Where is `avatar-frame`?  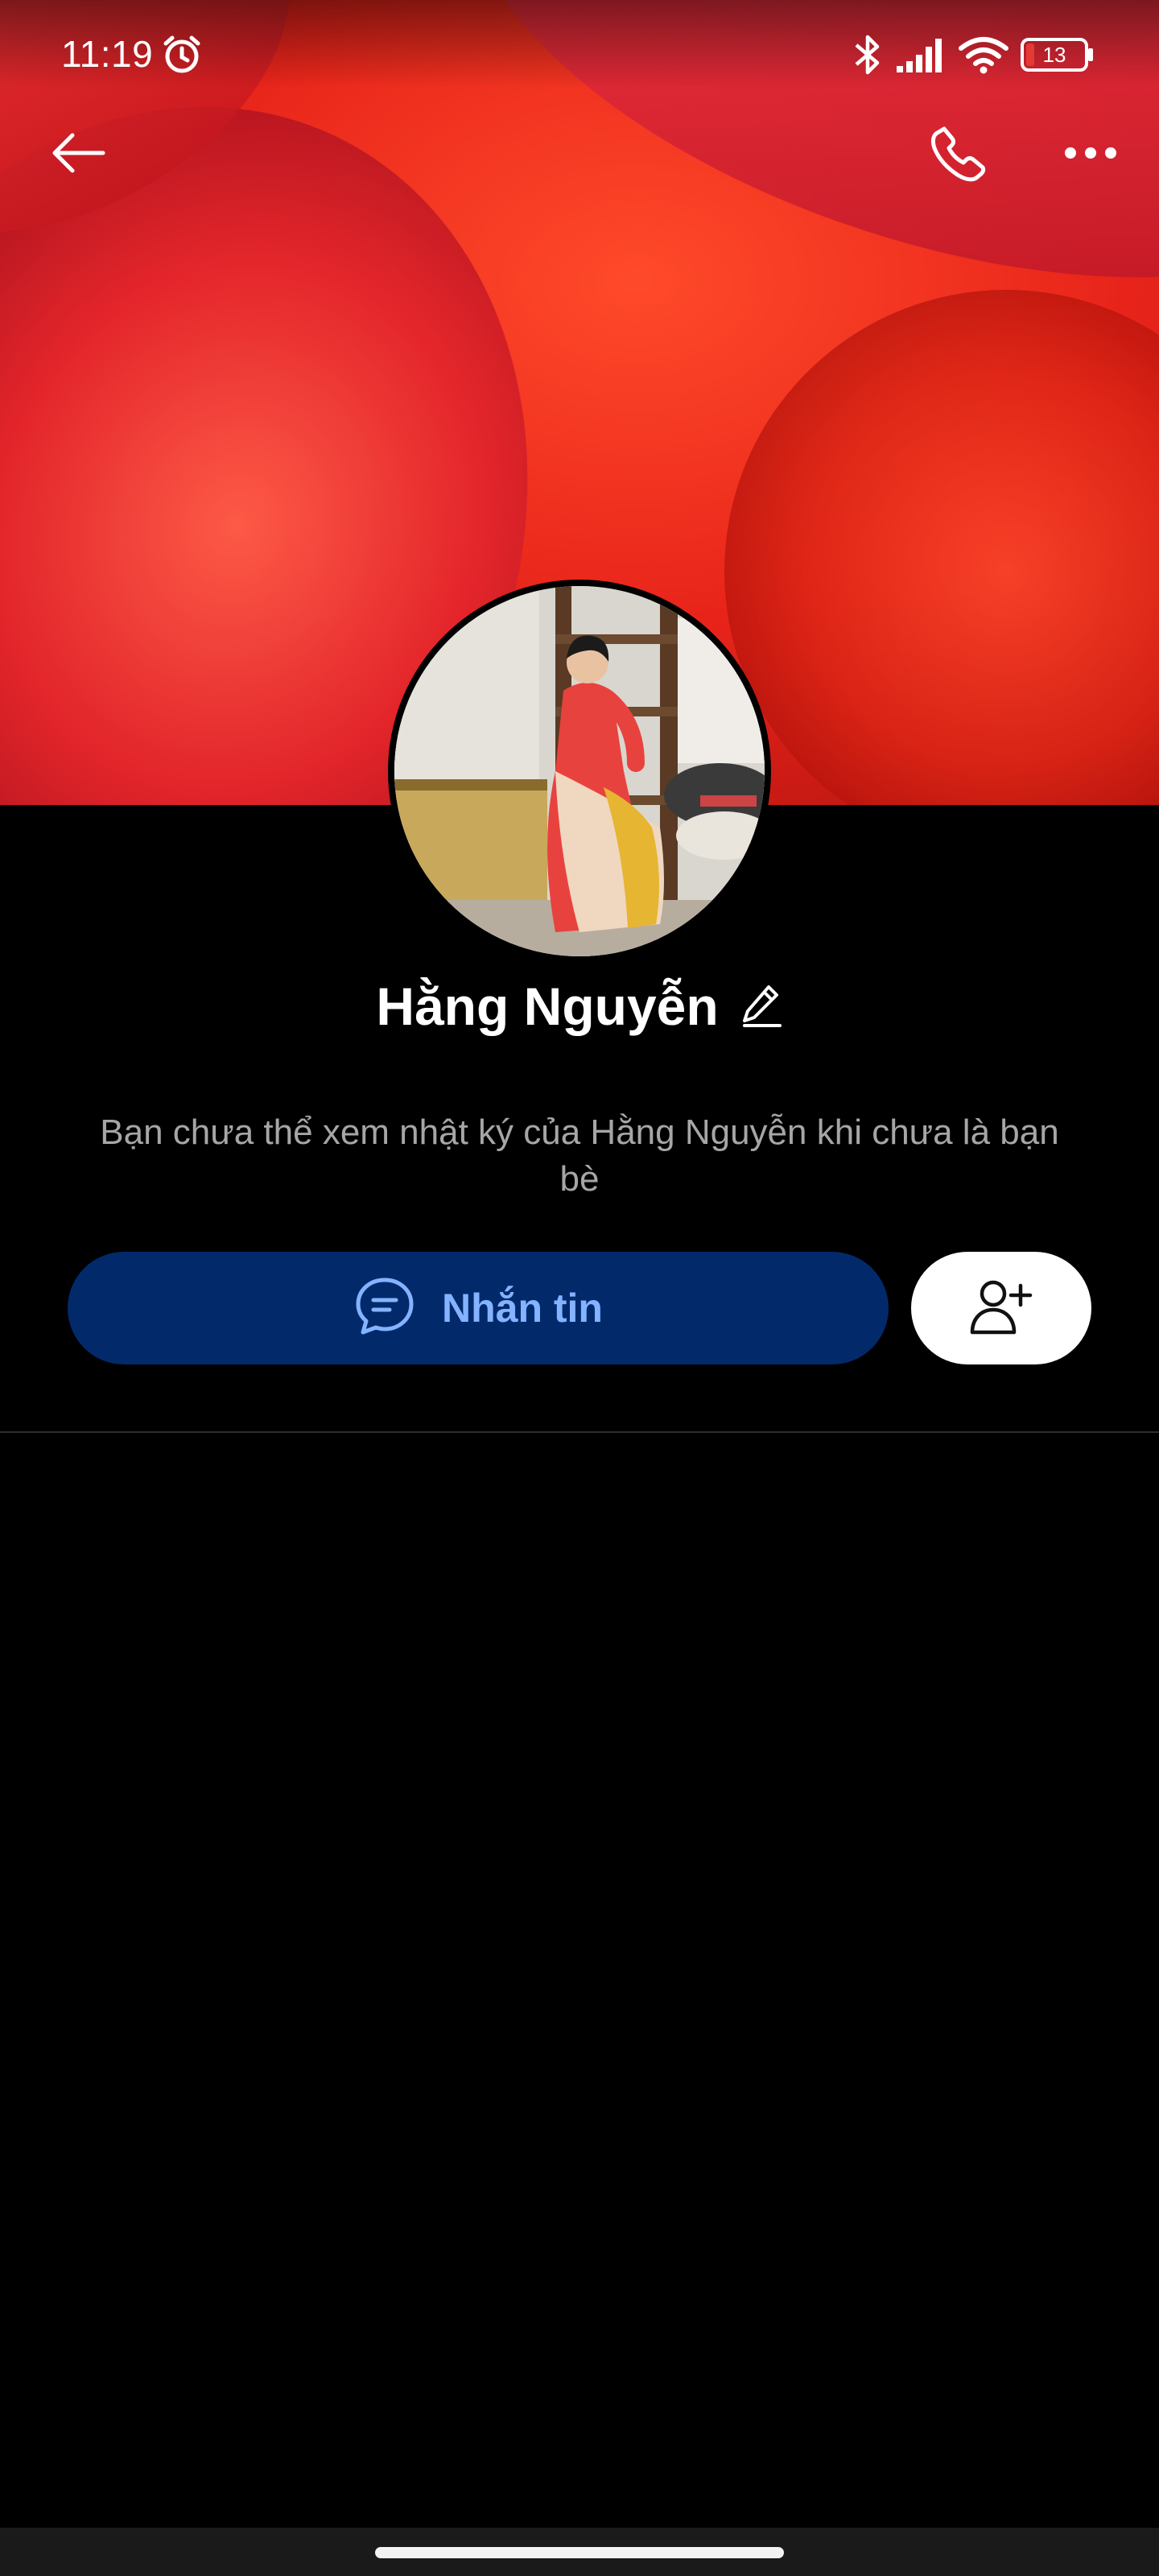
avatar-frame is located at coordinates (579, 771).